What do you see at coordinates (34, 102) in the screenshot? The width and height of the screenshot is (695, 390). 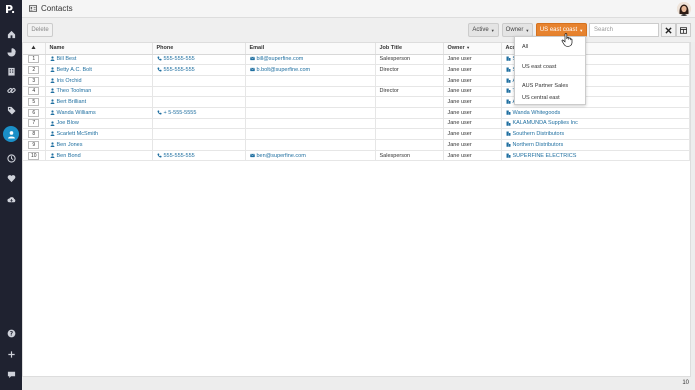 I see `row-number-cell: 5` at bounding box center [34, 102].